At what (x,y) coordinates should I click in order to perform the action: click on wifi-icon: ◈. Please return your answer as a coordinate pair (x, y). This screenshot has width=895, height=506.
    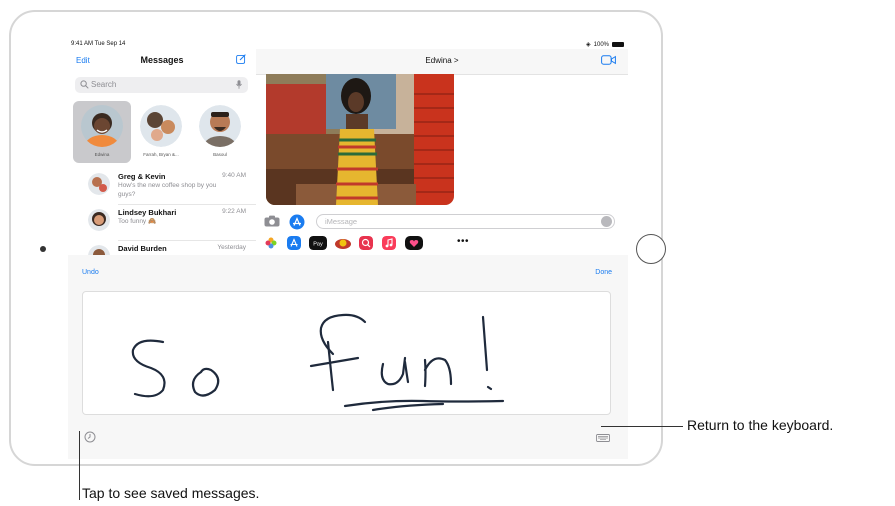
    Looking at the image, I should click on (588, 45).